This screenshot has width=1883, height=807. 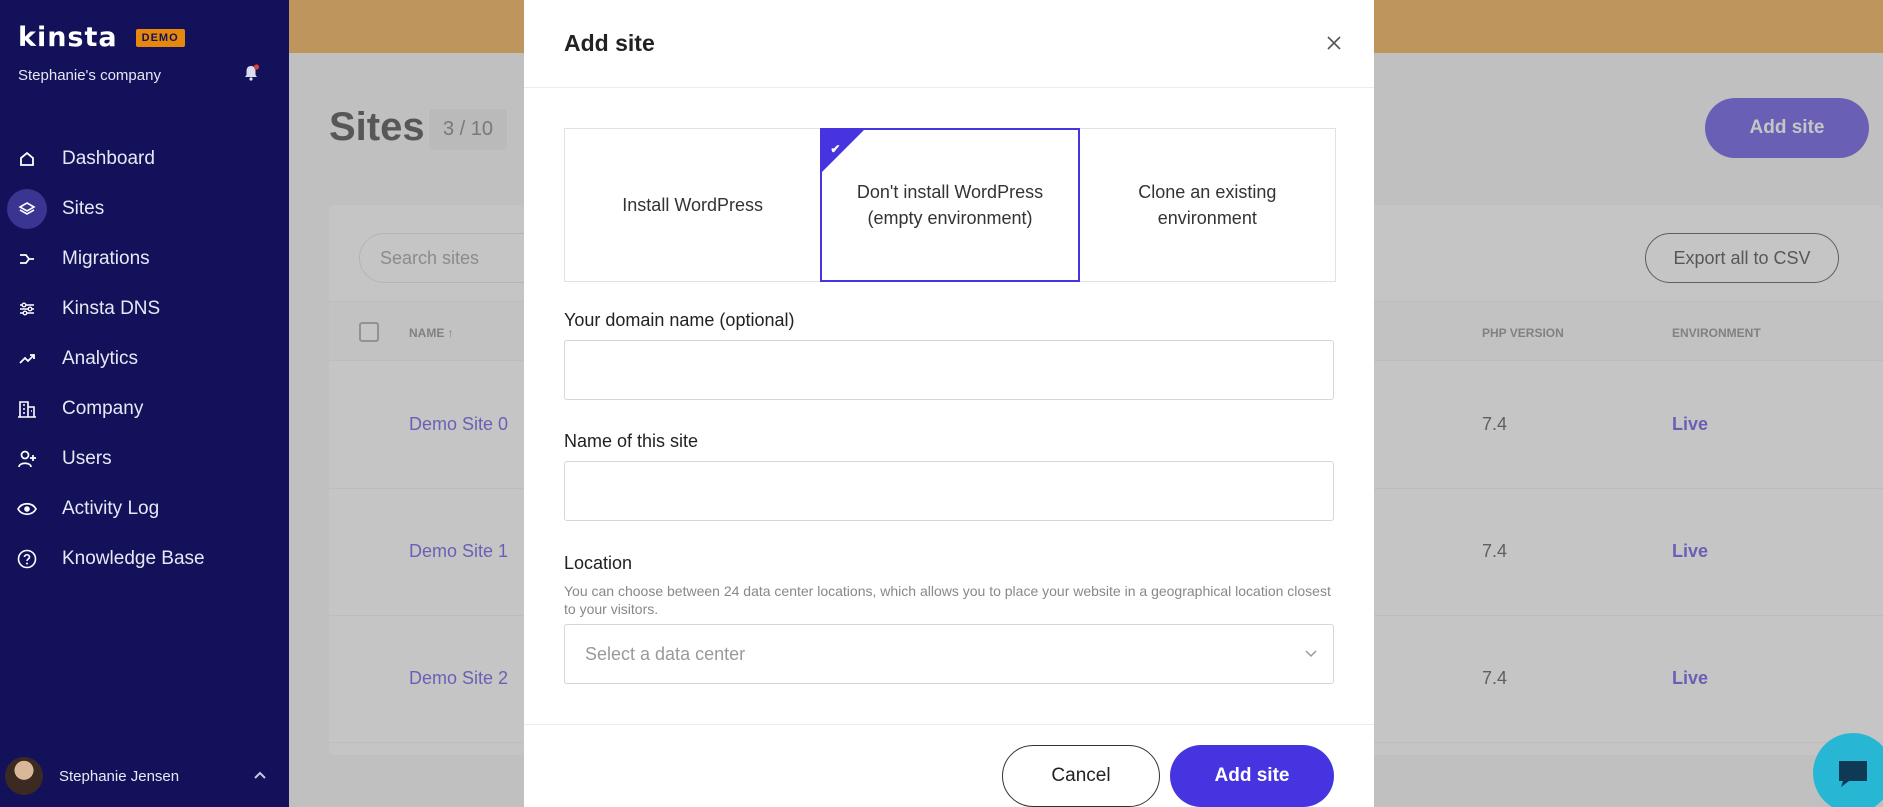 I want to click on sidebar-item-label: Company, so click(x=103, y=408).